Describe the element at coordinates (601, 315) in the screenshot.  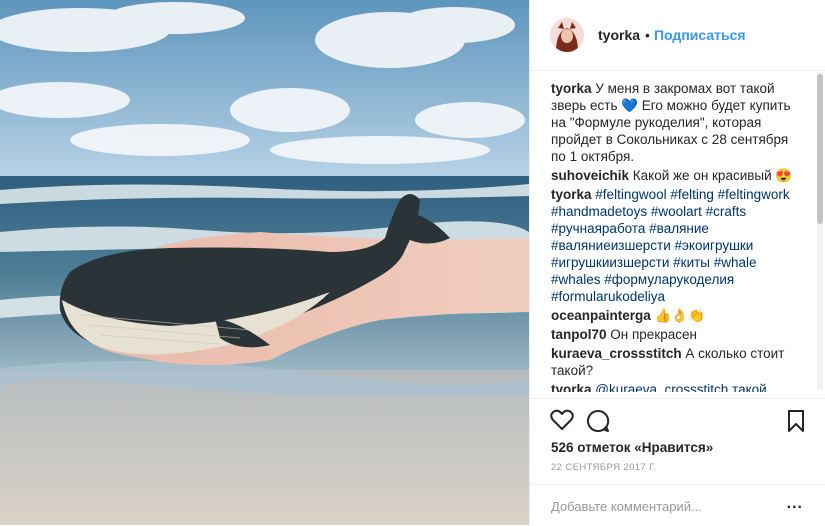
I see `comment-username: oceanpainterga` at that location.